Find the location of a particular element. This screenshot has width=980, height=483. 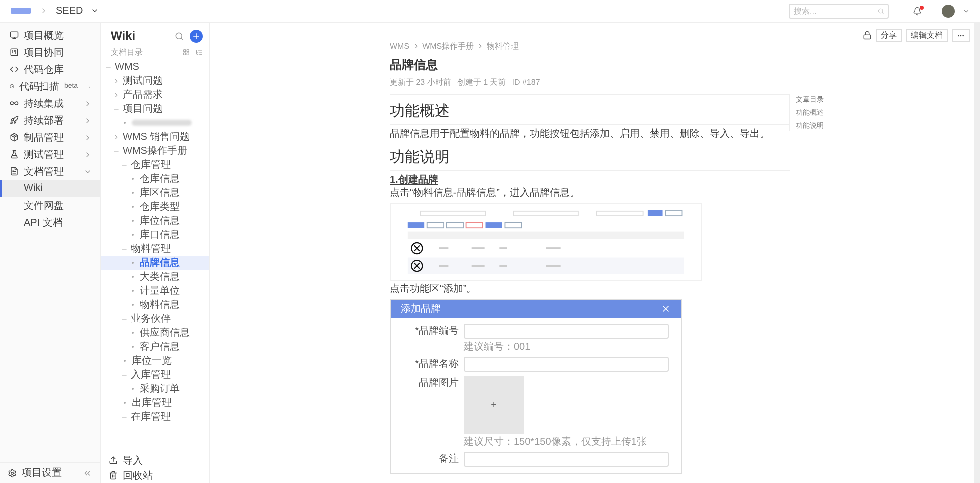

nav-item: 持续集成 is located at coordinates (50, 103).